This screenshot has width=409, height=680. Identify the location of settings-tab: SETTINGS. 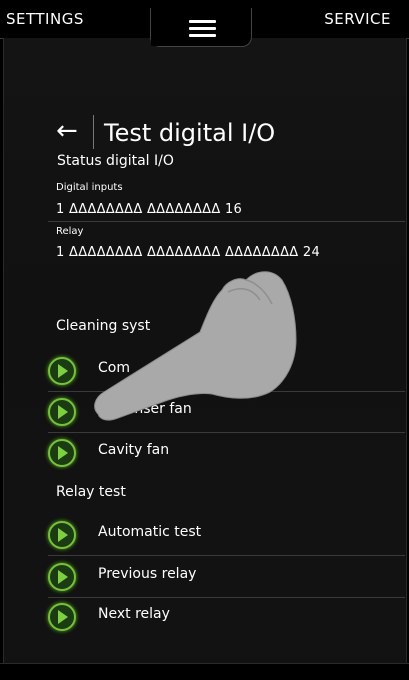
(45, 19).